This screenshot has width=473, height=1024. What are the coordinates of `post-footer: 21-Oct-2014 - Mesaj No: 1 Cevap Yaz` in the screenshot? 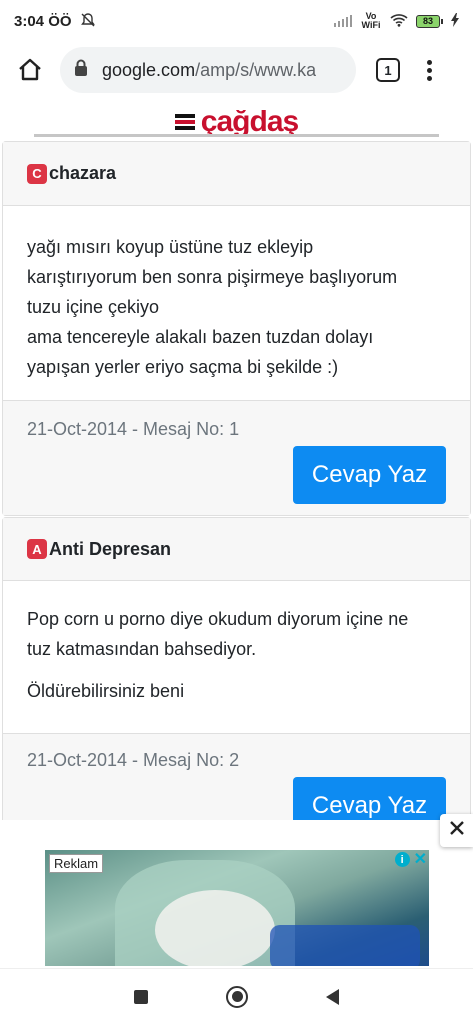 It's located at (236, 457).